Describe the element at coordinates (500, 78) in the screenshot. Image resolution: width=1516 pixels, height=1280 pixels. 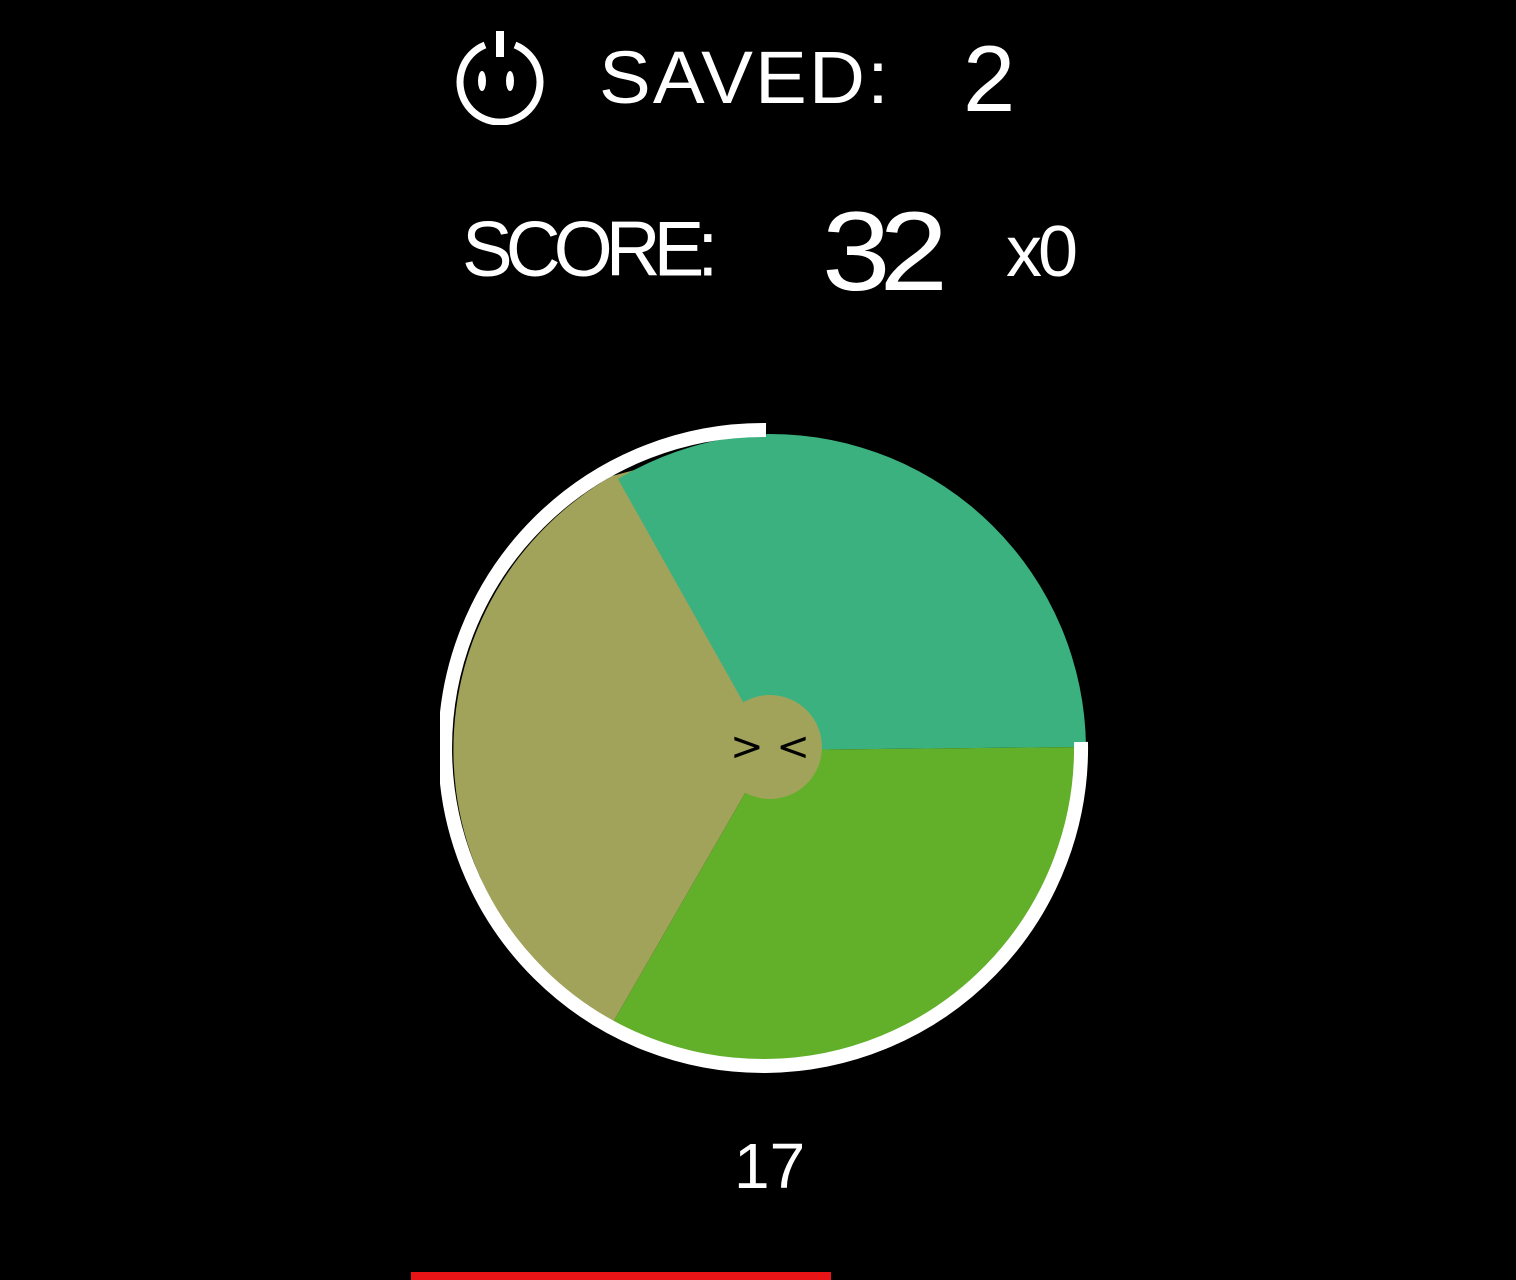
I see `power-icon` at that location.